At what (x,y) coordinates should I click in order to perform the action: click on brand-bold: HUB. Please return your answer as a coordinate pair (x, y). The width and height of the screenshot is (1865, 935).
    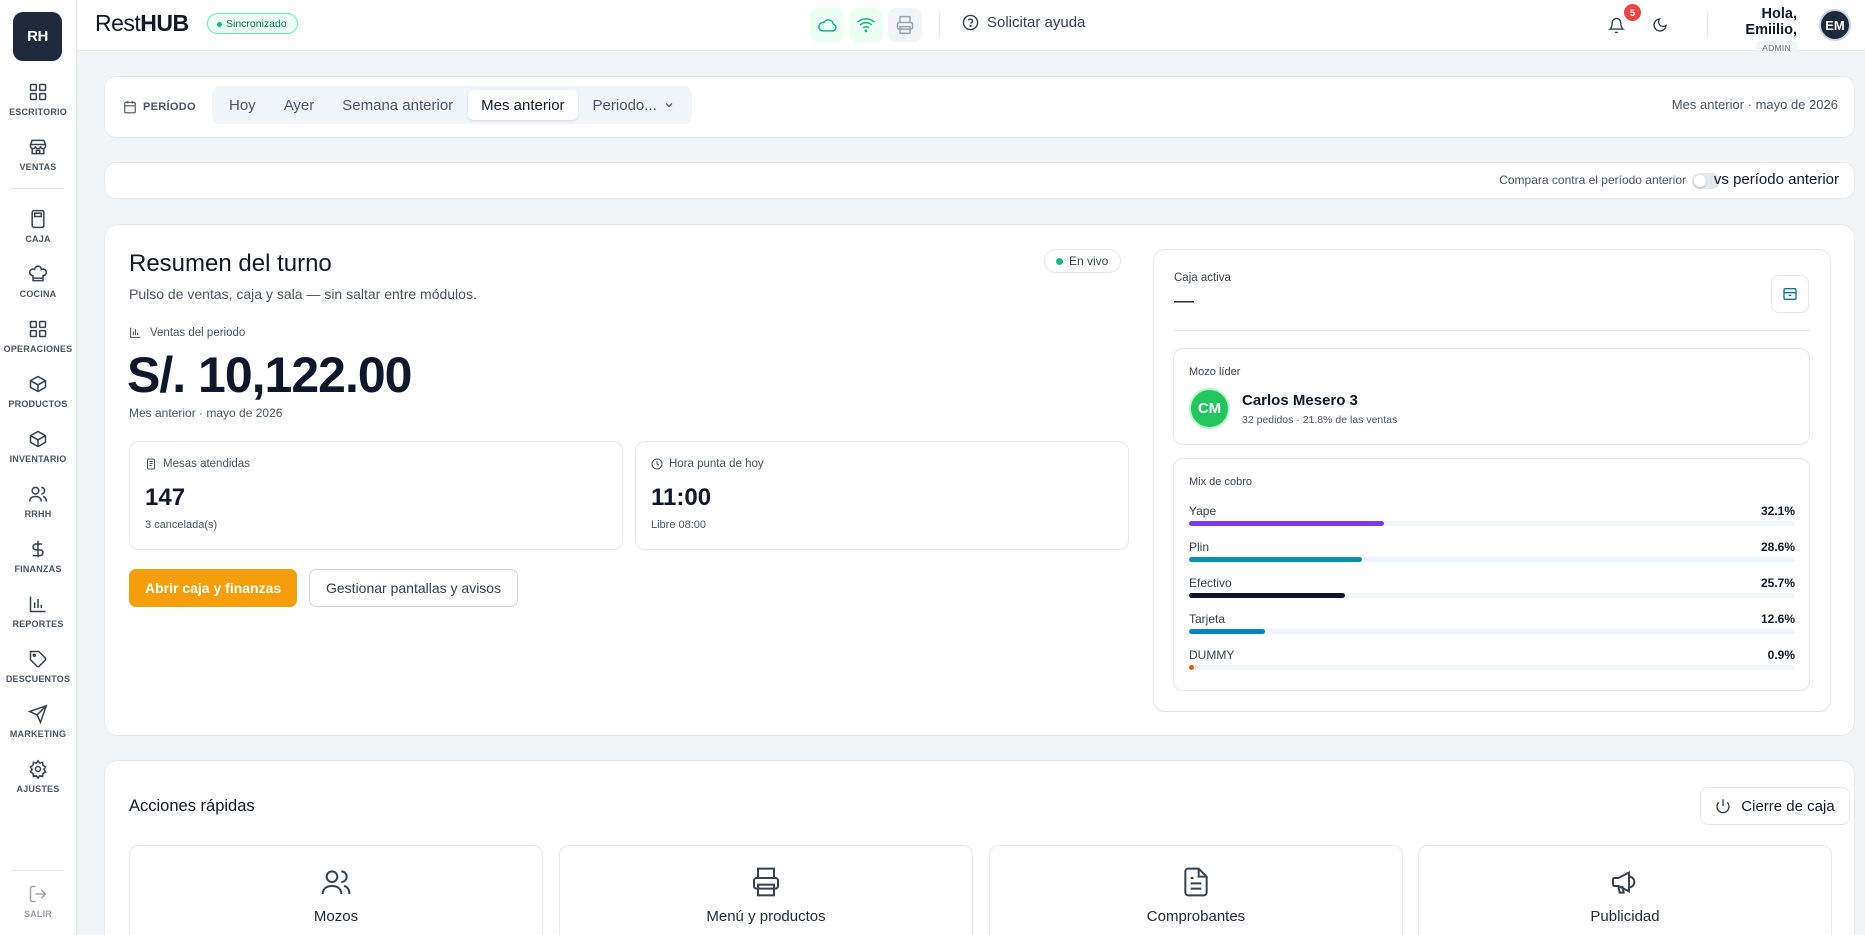
    Looking at the image, I should click on (164, 23).